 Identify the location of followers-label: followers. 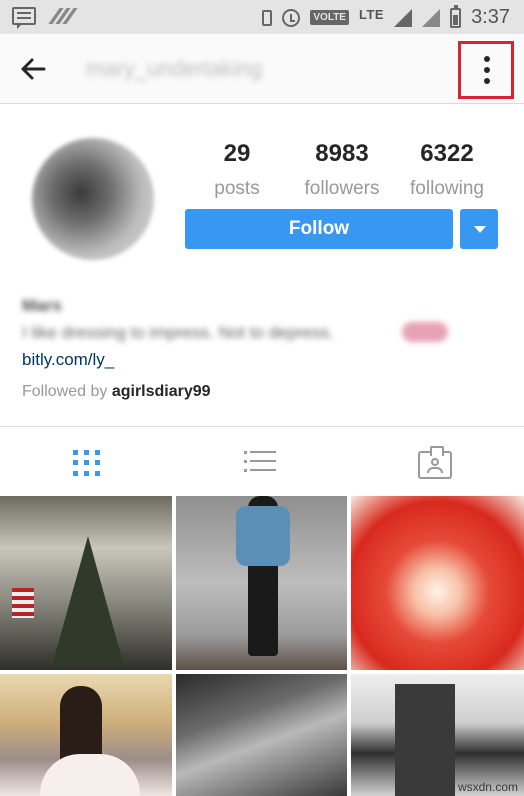
(342, 188).